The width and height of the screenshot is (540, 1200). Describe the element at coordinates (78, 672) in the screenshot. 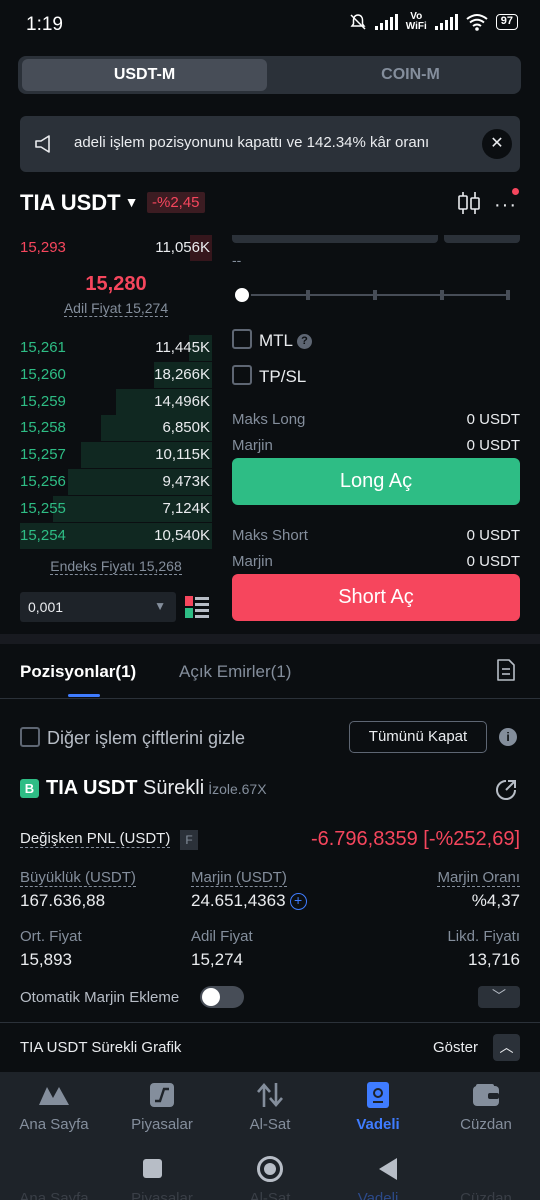

I see `tab-positions: Pozisyonlar(1)` at that location.